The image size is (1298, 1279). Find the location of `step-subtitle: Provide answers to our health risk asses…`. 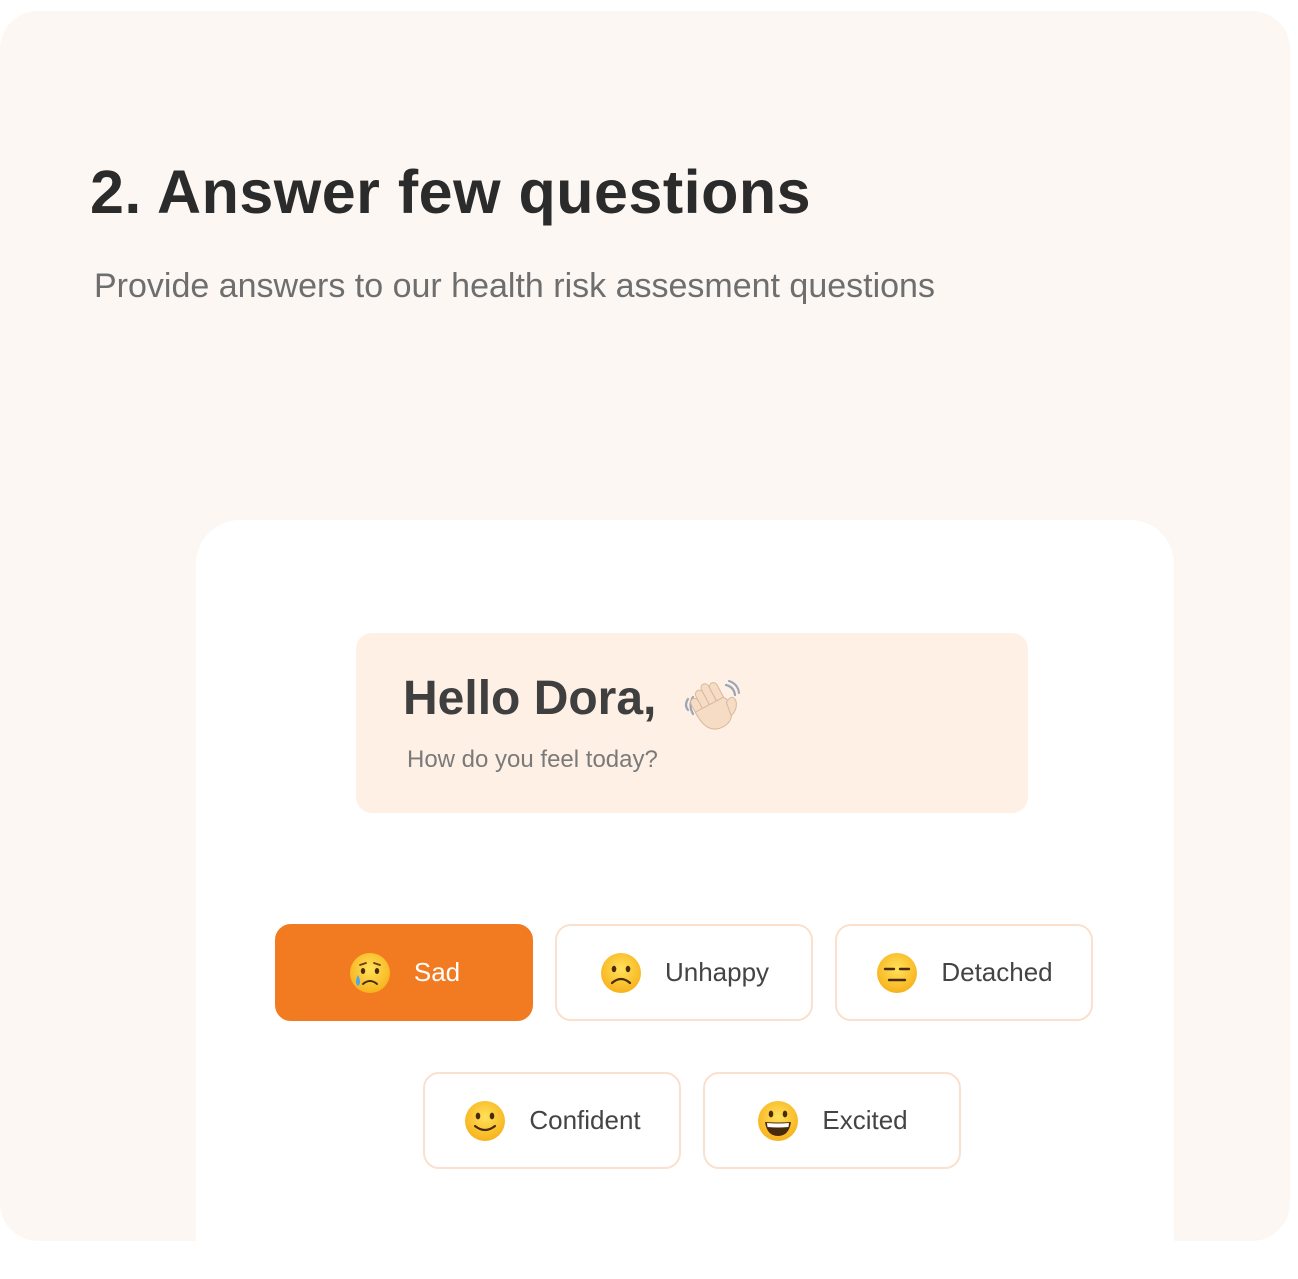

step-subtitle: Provide answers to our health risk asses… is located at coordinates (514, 286).